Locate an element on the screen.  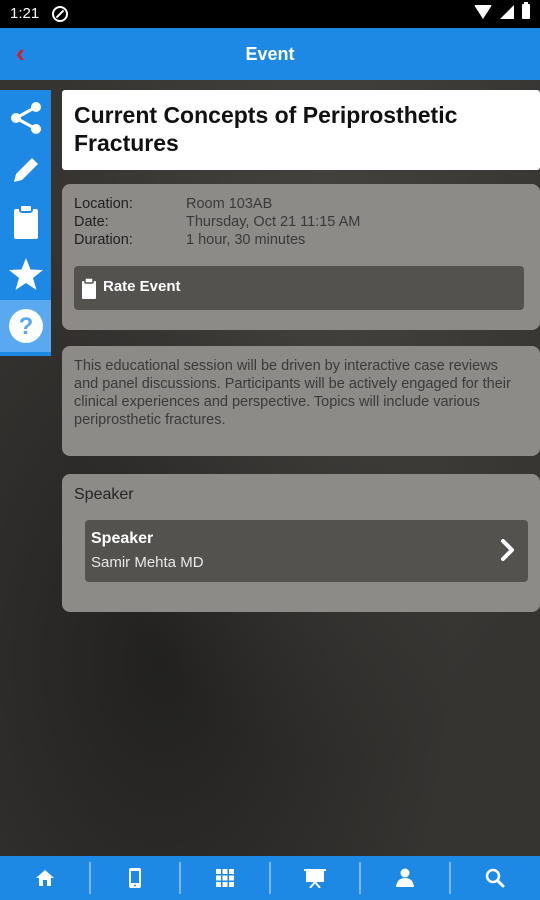
date-value: Thursday, Oct 21 11:15 AM is located at coordinates (273, 222).